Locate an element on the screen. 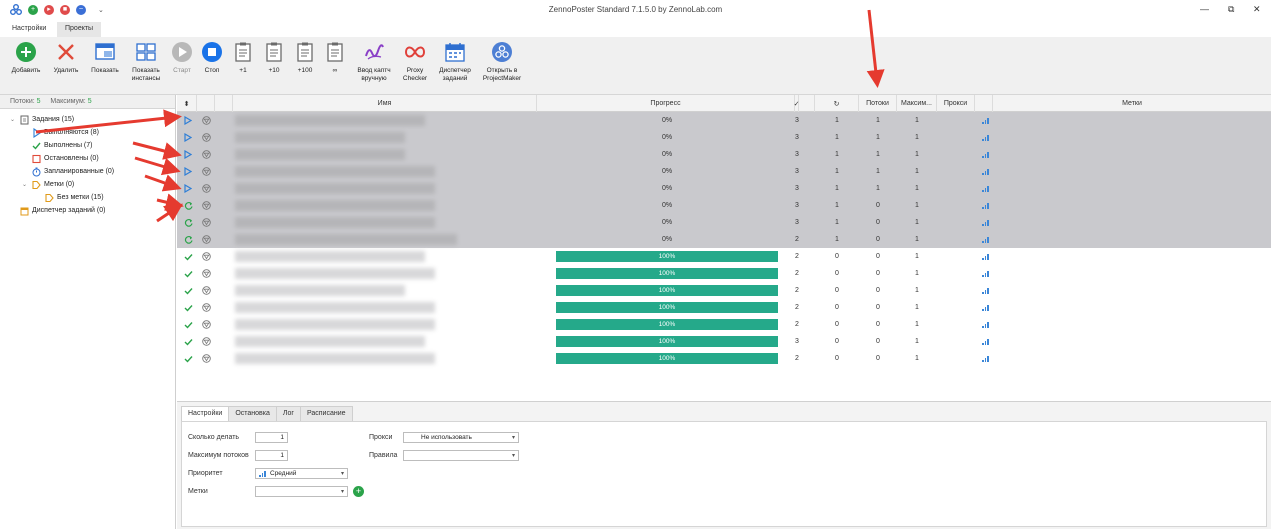 The image size is (1271, 529). tab-stop: Остановка is located at coordinates (252, 413).